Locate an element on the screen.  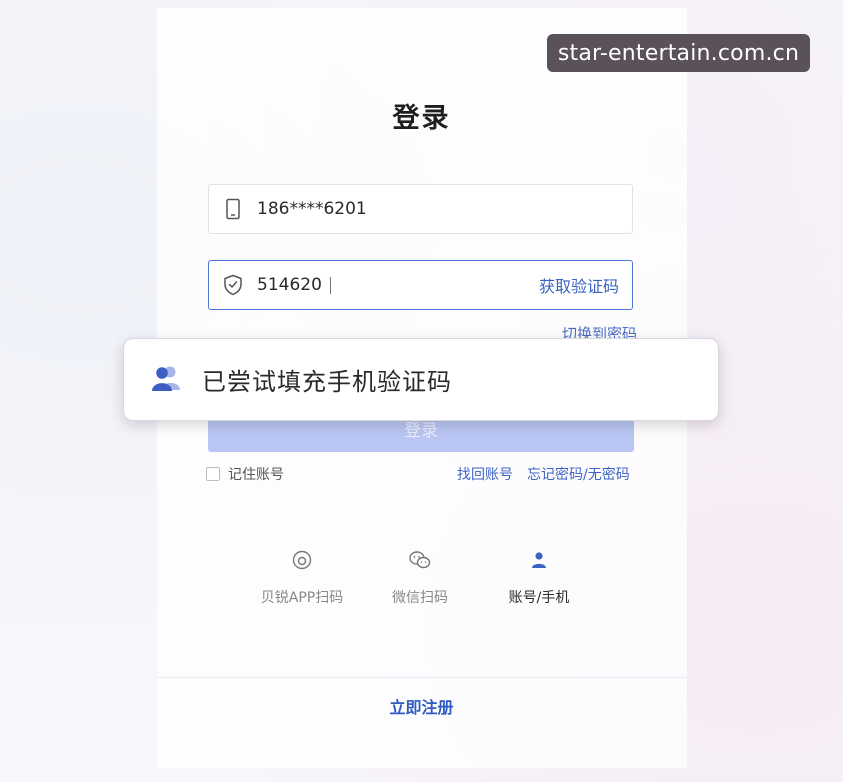
shield-check-icon is located at coordinates (233, 285).